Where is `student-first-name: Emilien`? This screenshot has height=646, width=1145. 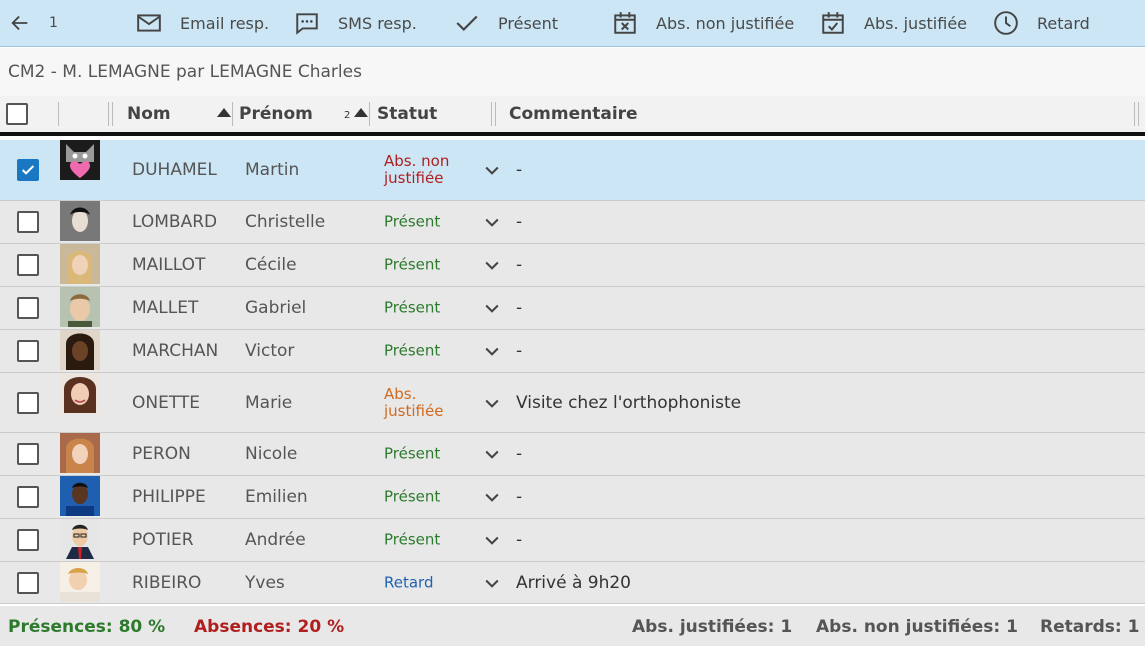 student-first-name: Emilien is located at coordinates (276, 497).